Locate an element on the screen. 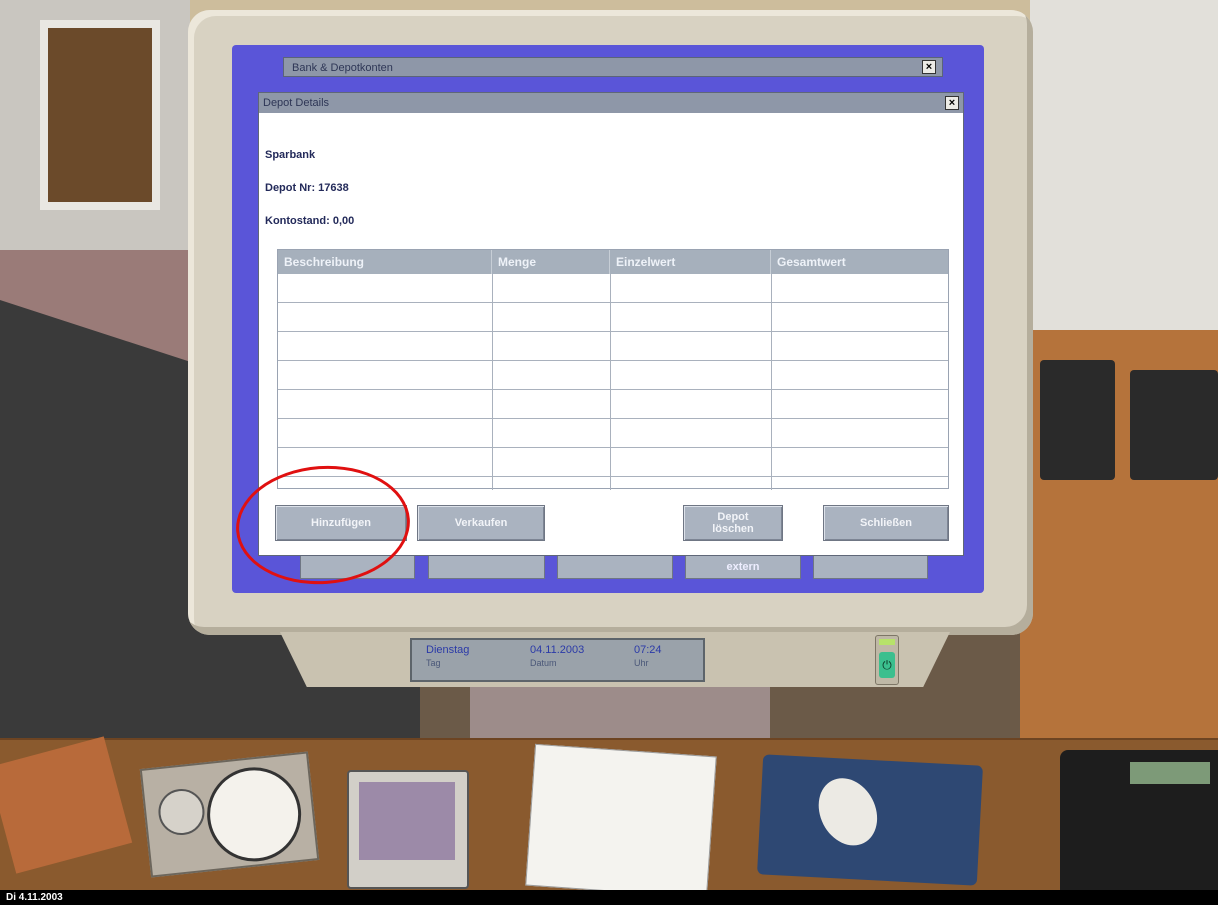 This screenshot has height=905, width=1218. date-time-display: Dienstag Tag 04.11.2003 Datum 07:24 Uhr is located at coordinates (557, 660).